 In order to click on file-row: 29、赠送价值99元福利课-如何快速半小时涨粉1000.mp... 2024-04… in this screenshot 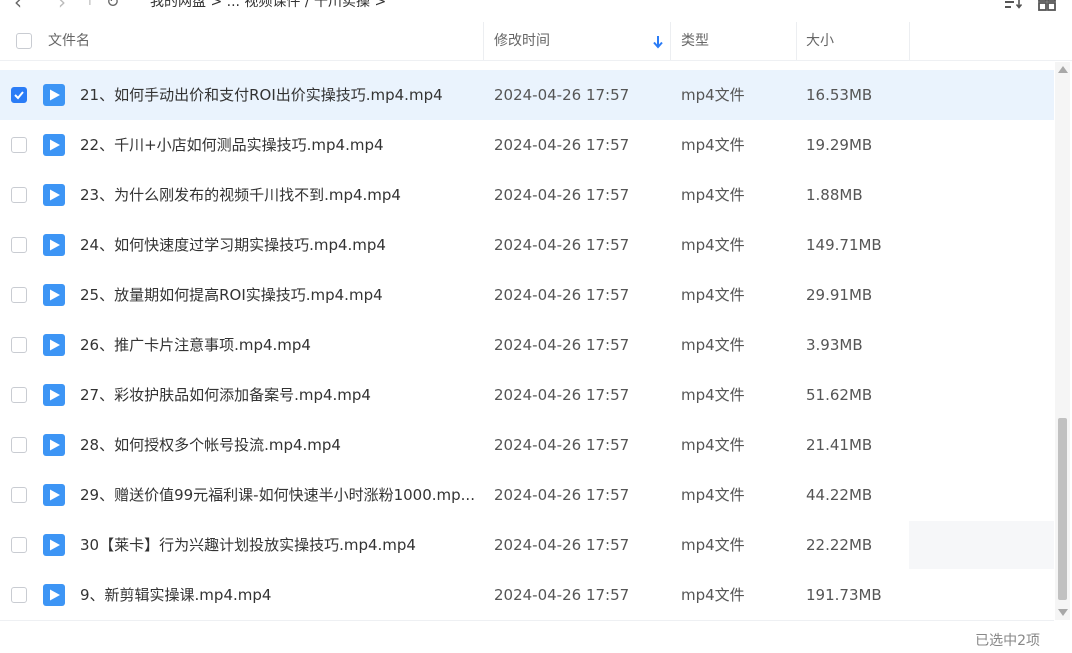, I will do `click(527, 495)`.